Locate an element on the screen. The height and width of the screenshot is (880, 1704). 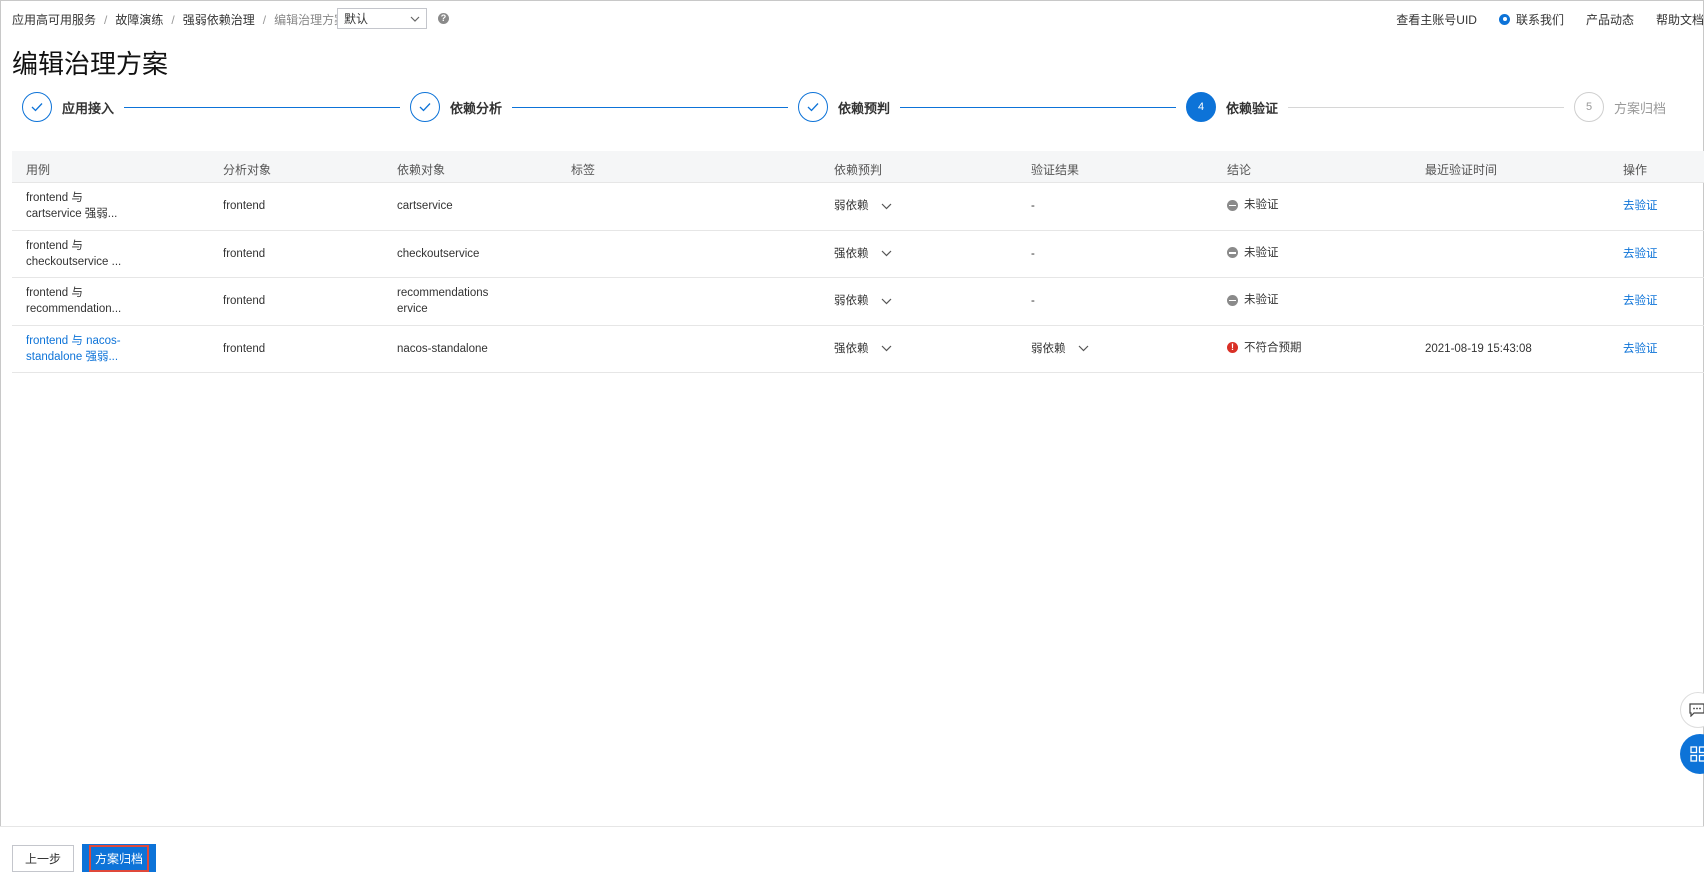
contact-us-link: 联系我们 is located at coordinates (1531, 19).